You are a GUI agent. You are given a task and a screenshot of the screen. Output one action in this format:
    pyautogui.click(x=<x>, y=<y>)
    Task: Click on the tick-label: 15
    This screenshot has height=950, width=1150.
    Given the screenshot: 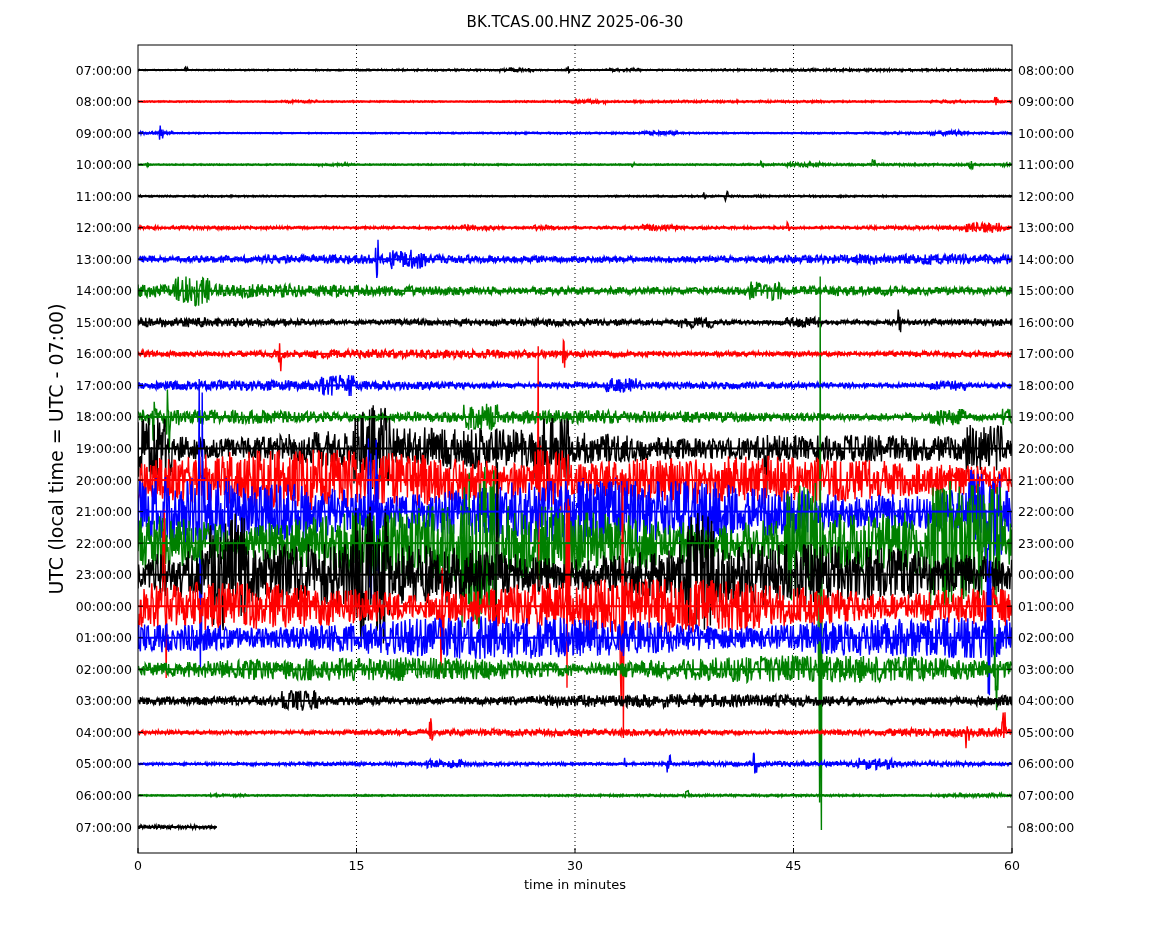 What is the action you would take?
    pyautogui.click(x=356, y=865)
    